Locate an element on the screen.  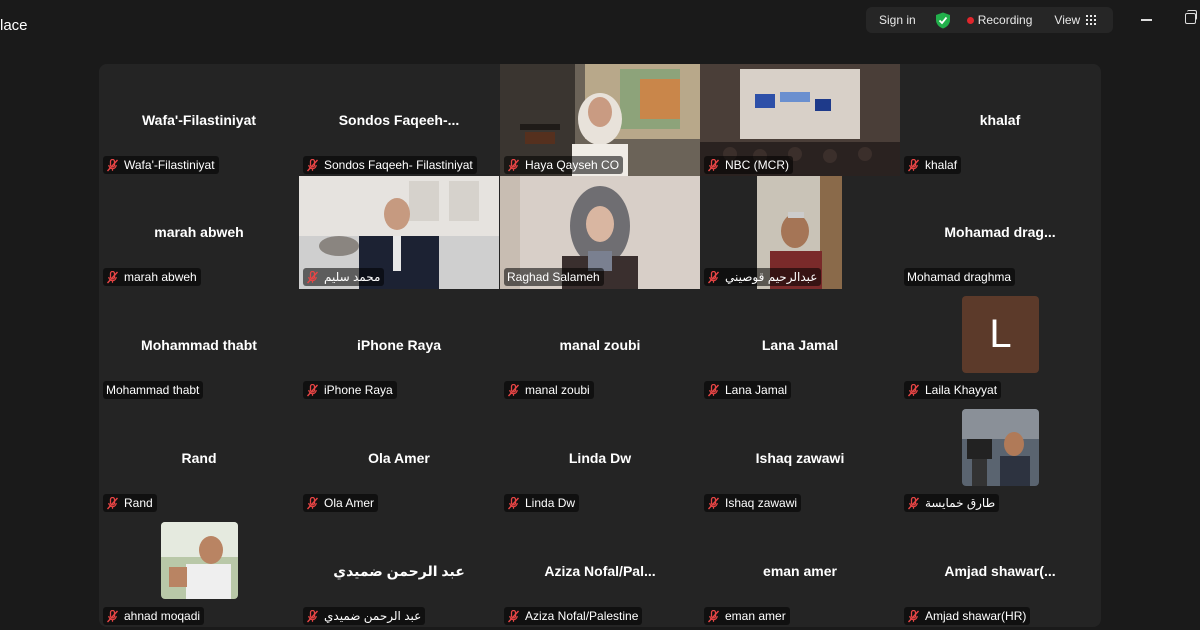
participant-tile: iPhone Raya iPhone Raya is located at coordinates (399, 345).